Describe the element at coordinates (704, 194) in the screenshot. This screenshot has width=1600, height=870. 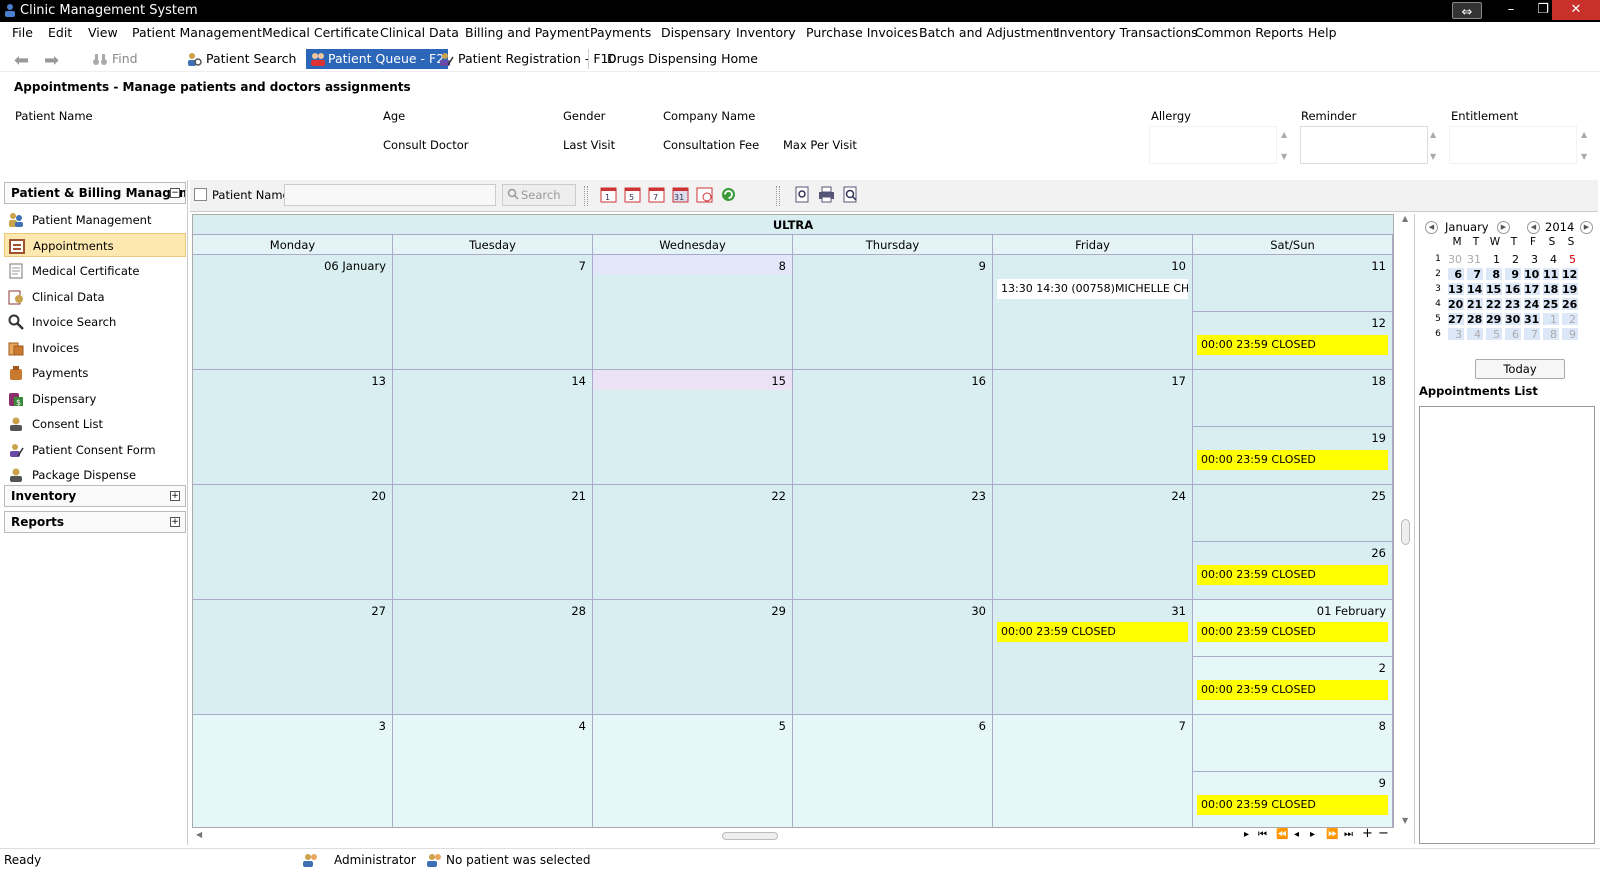
I see `timeline-view-icon` at that location.